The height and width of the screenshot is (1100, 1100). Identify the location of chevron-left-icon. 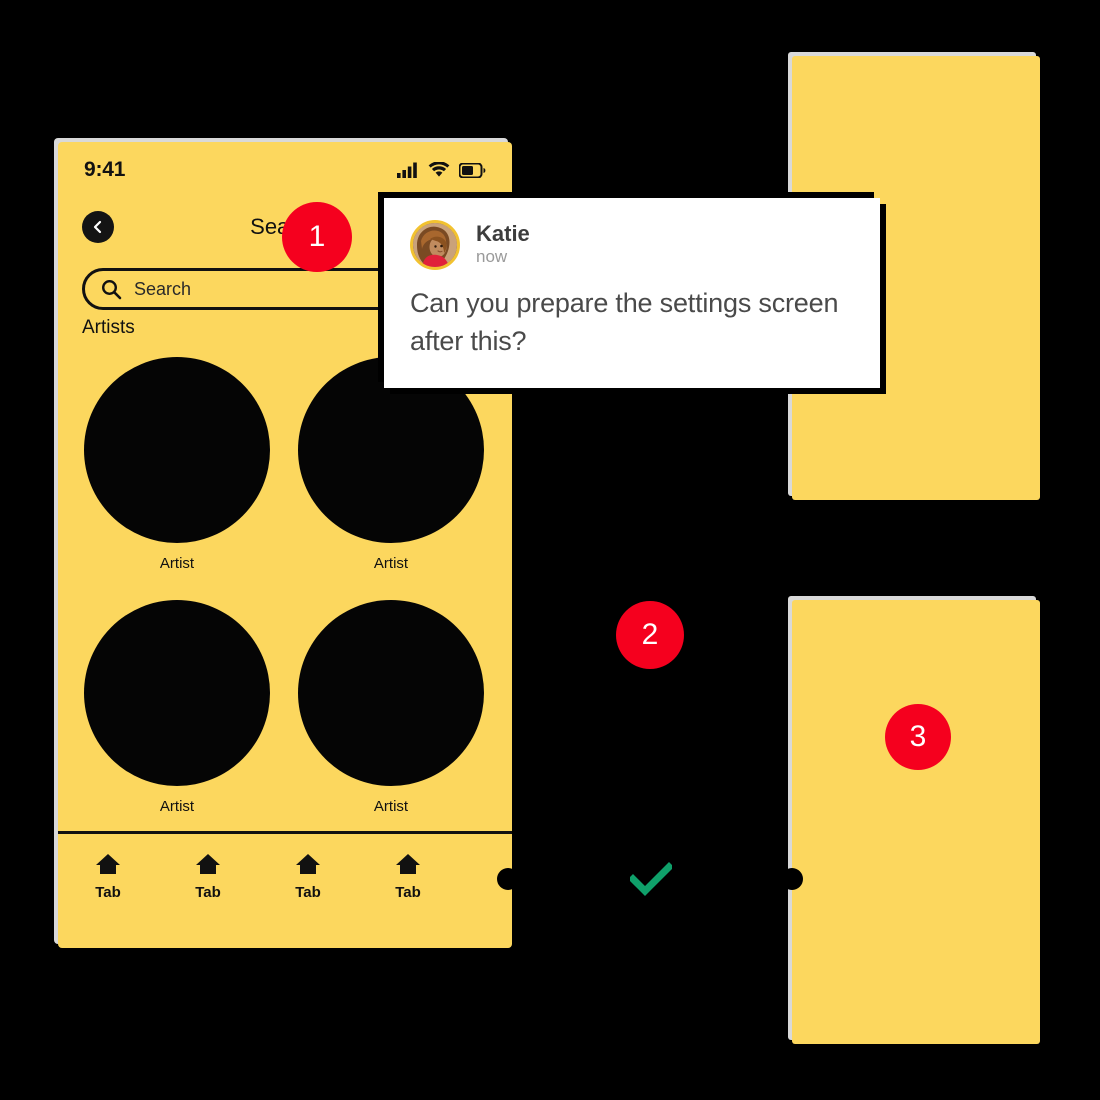
(97, 227).